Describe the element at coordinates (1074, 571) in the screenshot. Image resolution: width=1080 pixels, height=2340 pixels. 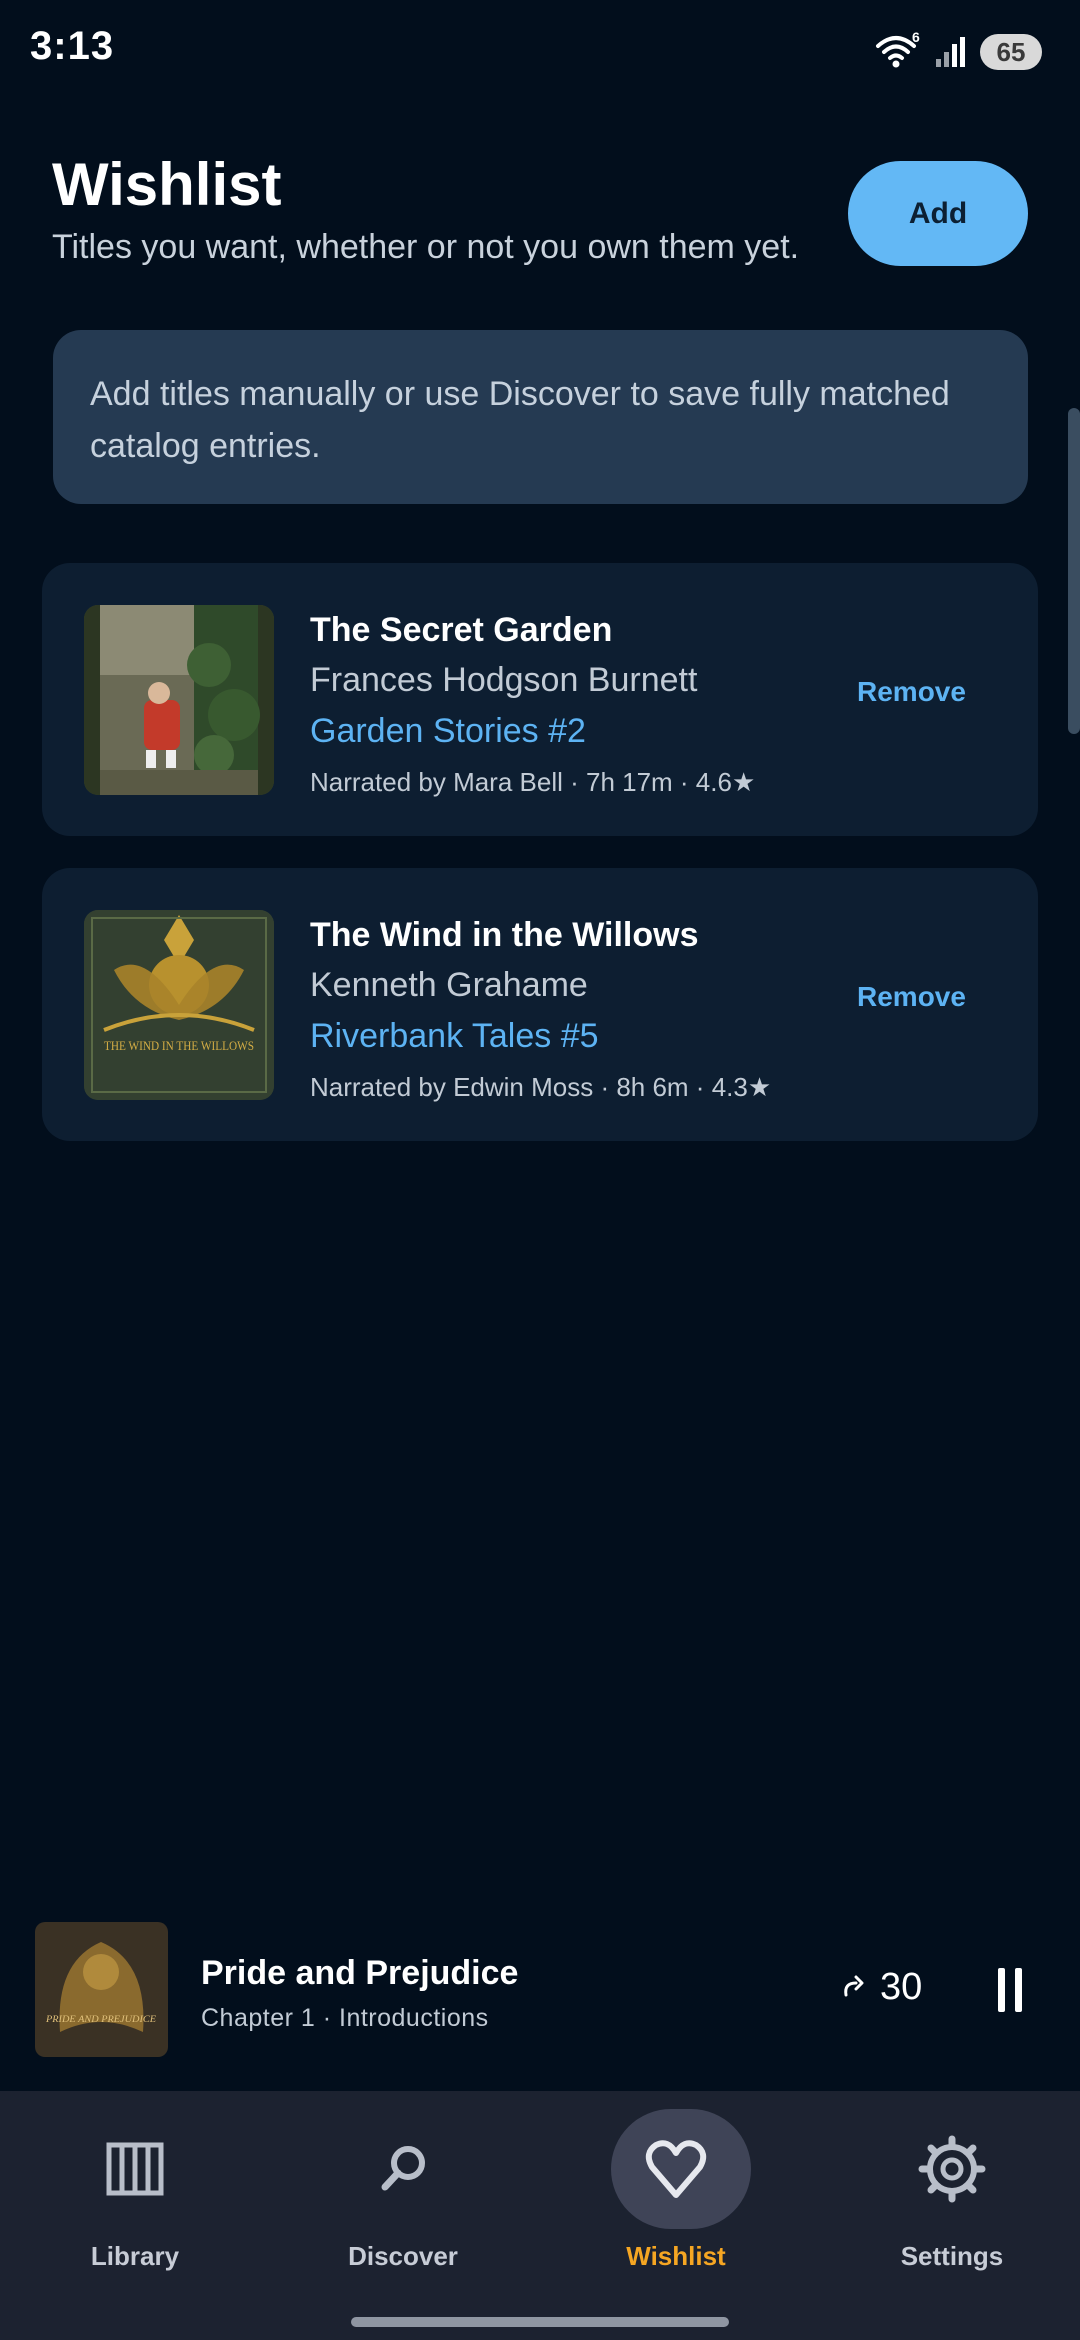
I see `scrollbar` at that location.